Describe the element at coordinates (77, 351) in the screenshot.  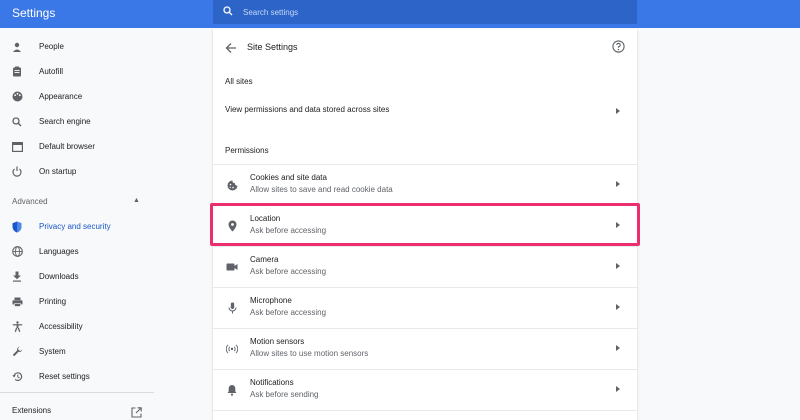
I see `sidebar-item-system: System` at that location.